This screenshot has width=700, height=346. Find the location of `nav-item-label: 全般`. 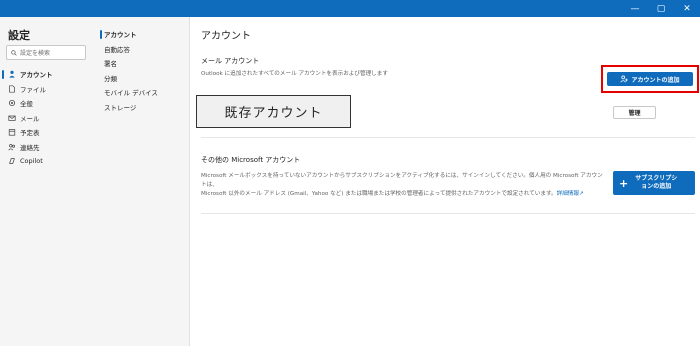

nav-item-label: 全般 is located at coordinates (26, 104).